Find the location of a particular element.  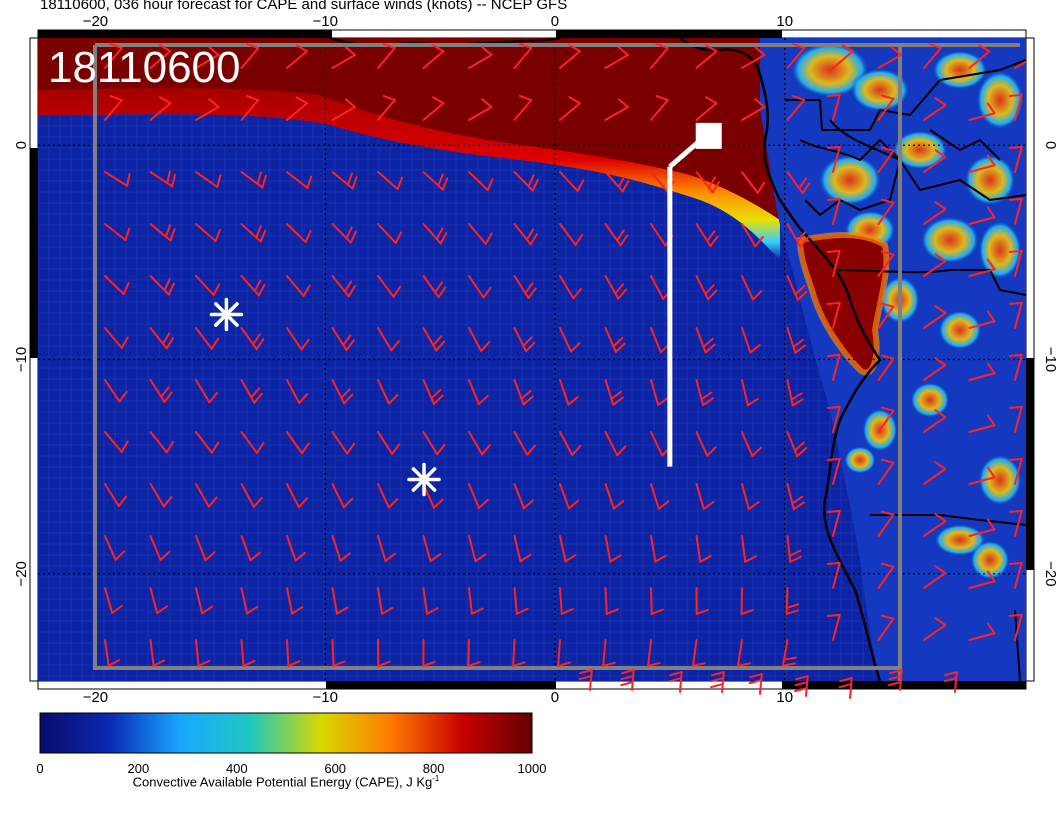

colorbar is located at coordinates (286, 733).